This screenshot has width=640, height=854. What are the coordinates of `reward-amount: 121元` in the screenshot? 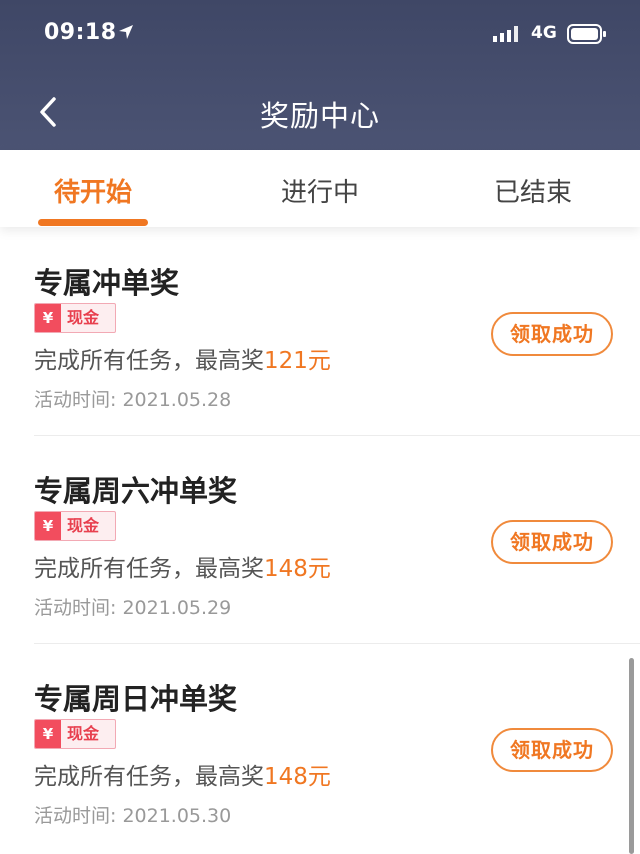 It's located at (297, 361).